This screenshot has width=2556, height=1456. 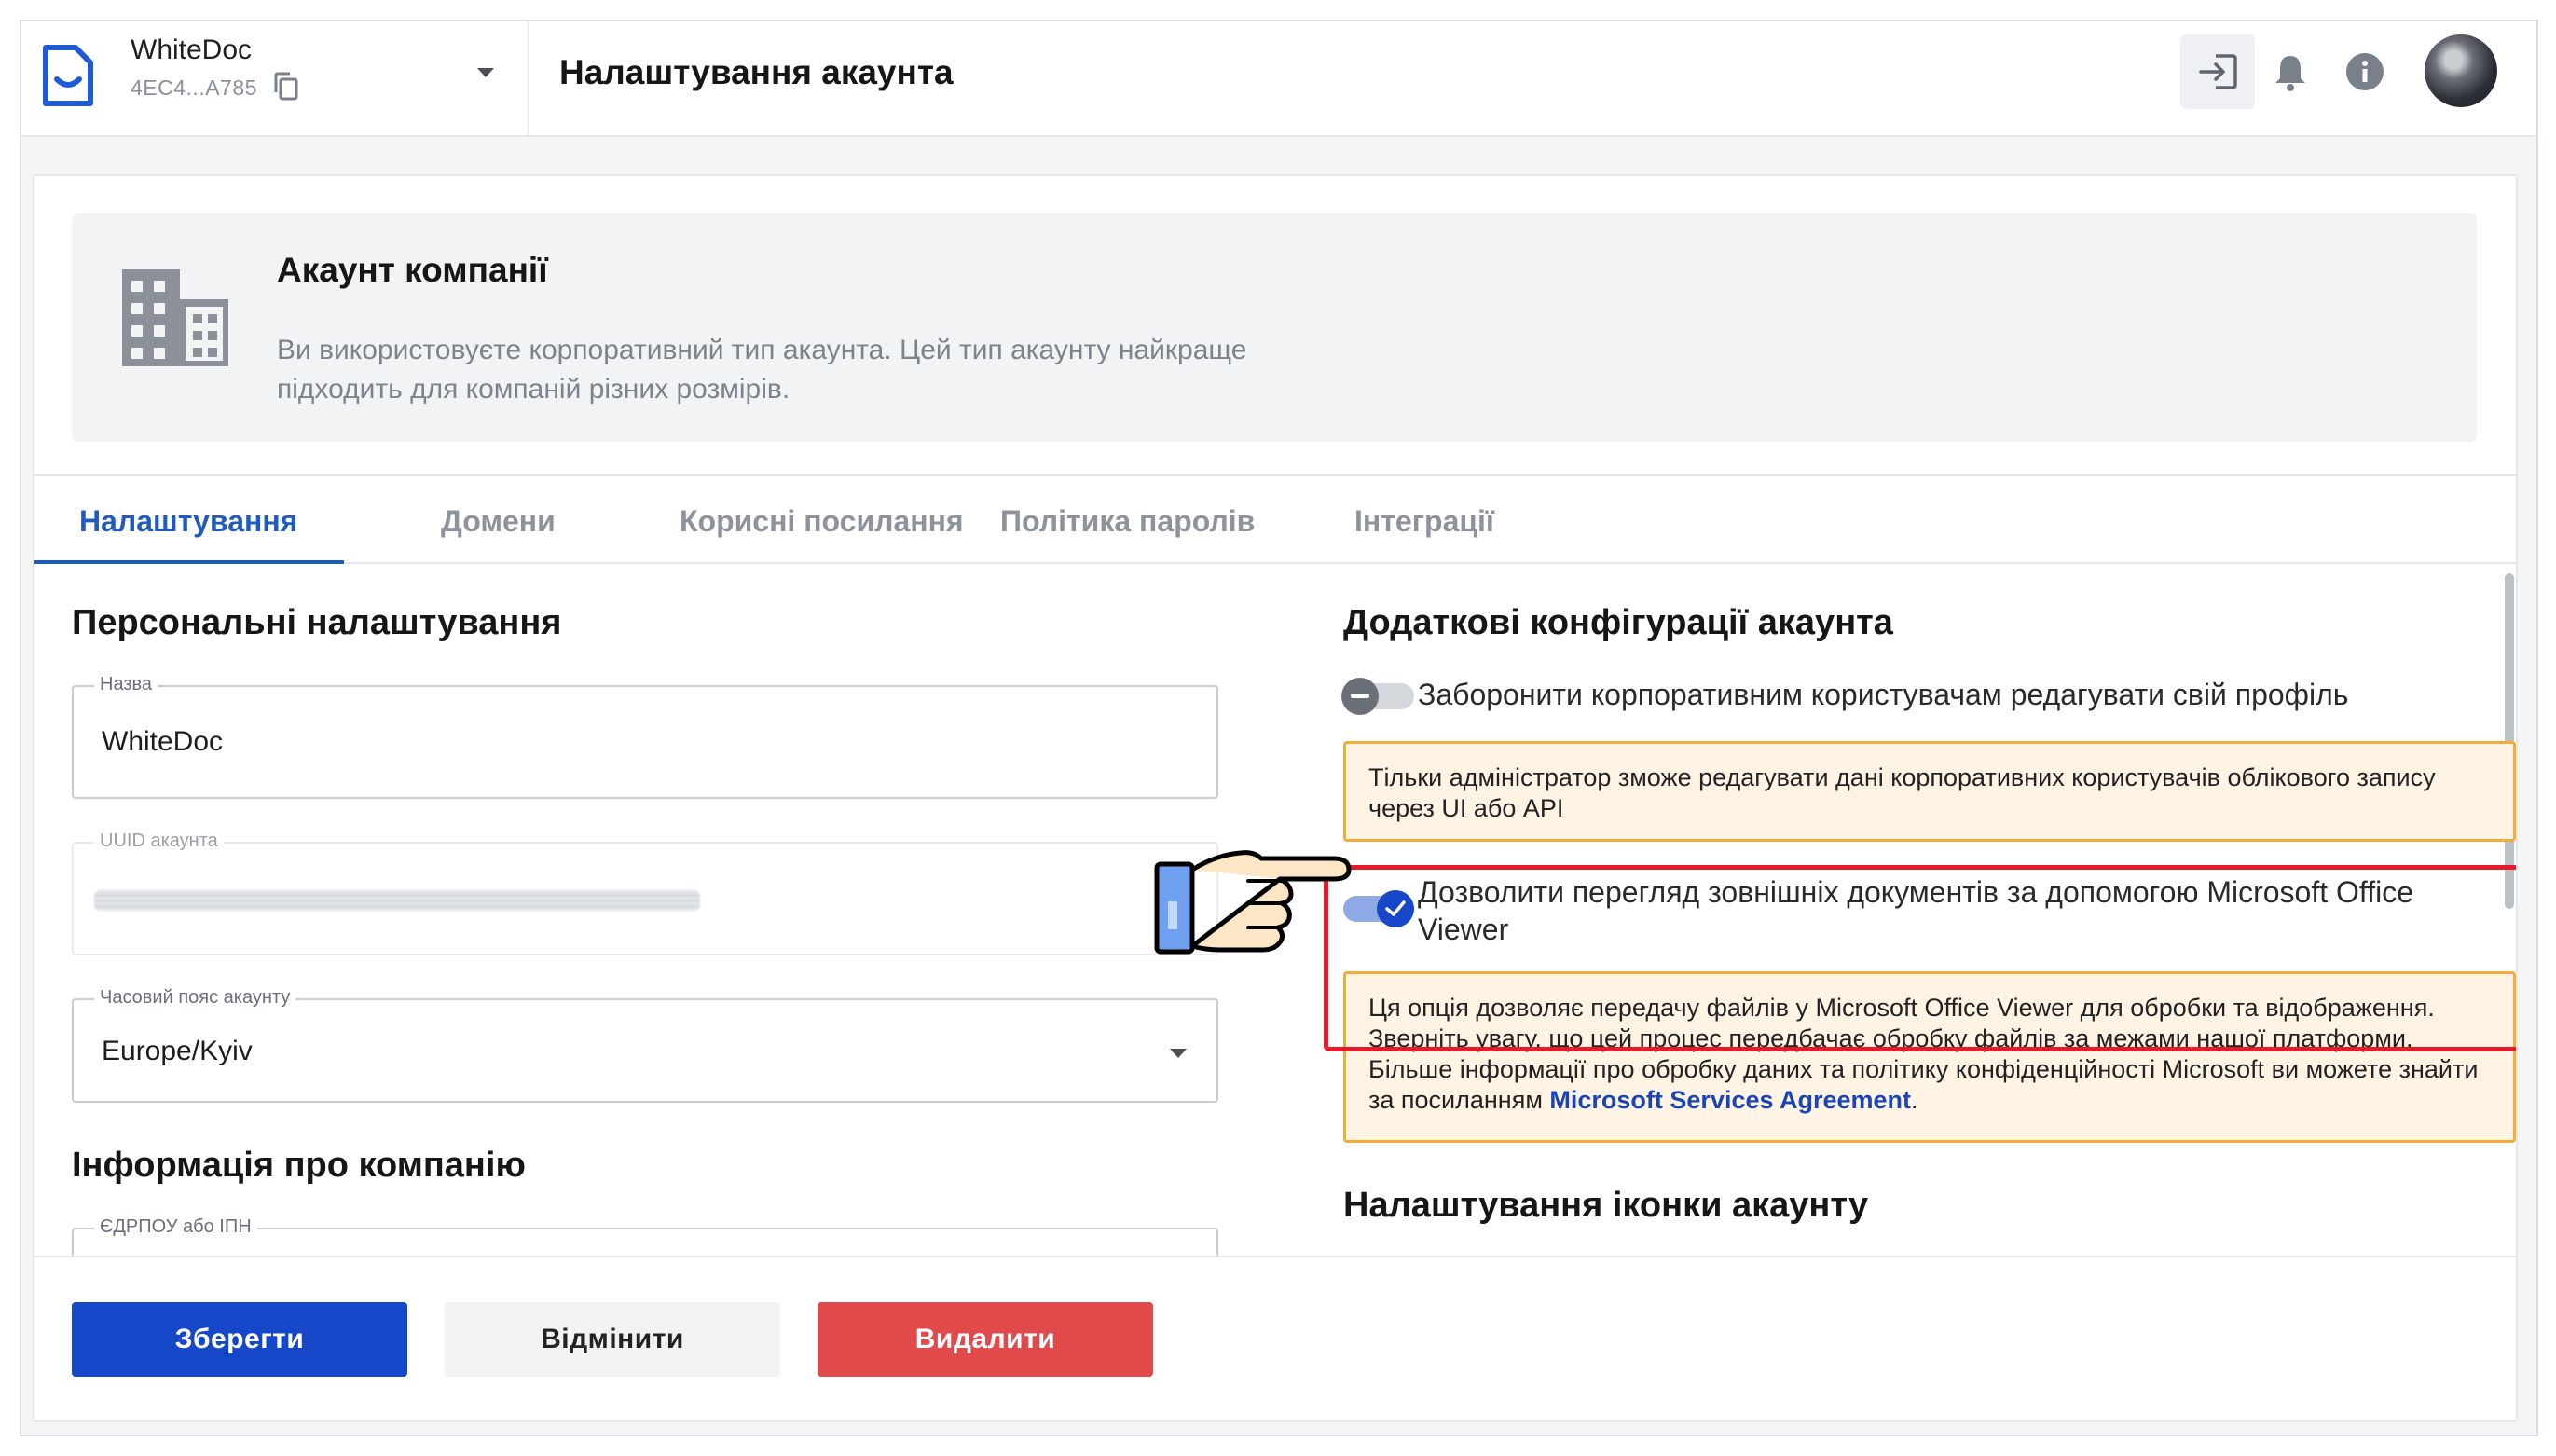 I want to click on pointing-hand-icon, so click(x=1253, y=902).